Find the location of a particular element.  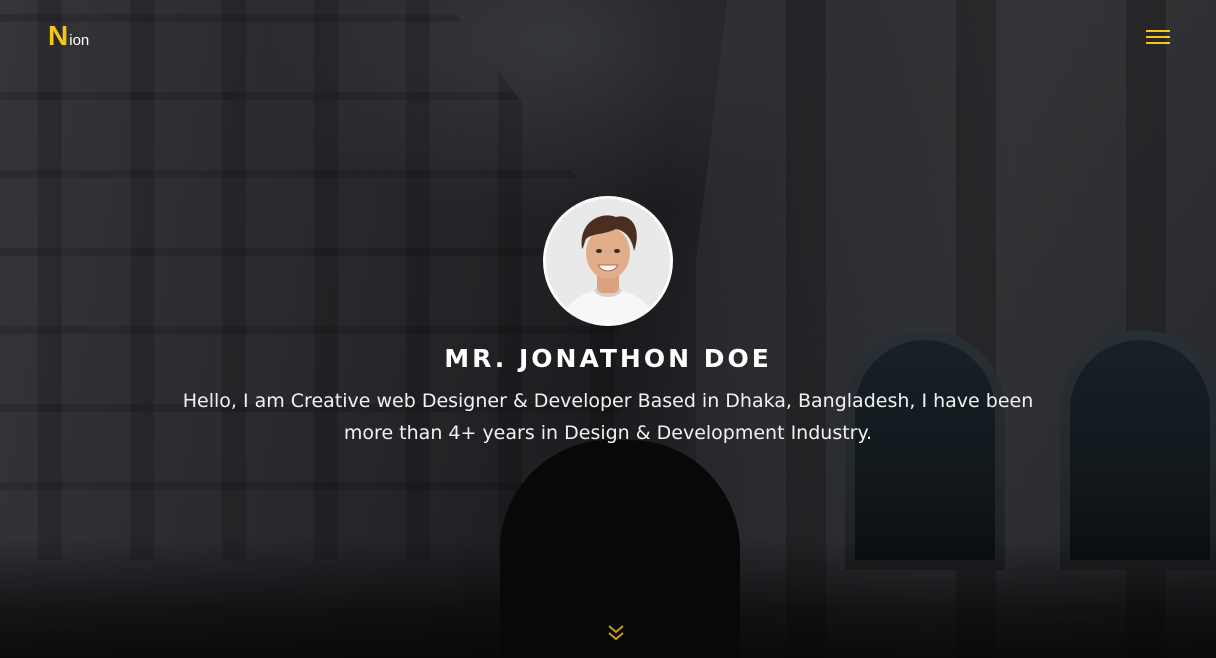

logo-mark: N is located at coordinates (58, 35).